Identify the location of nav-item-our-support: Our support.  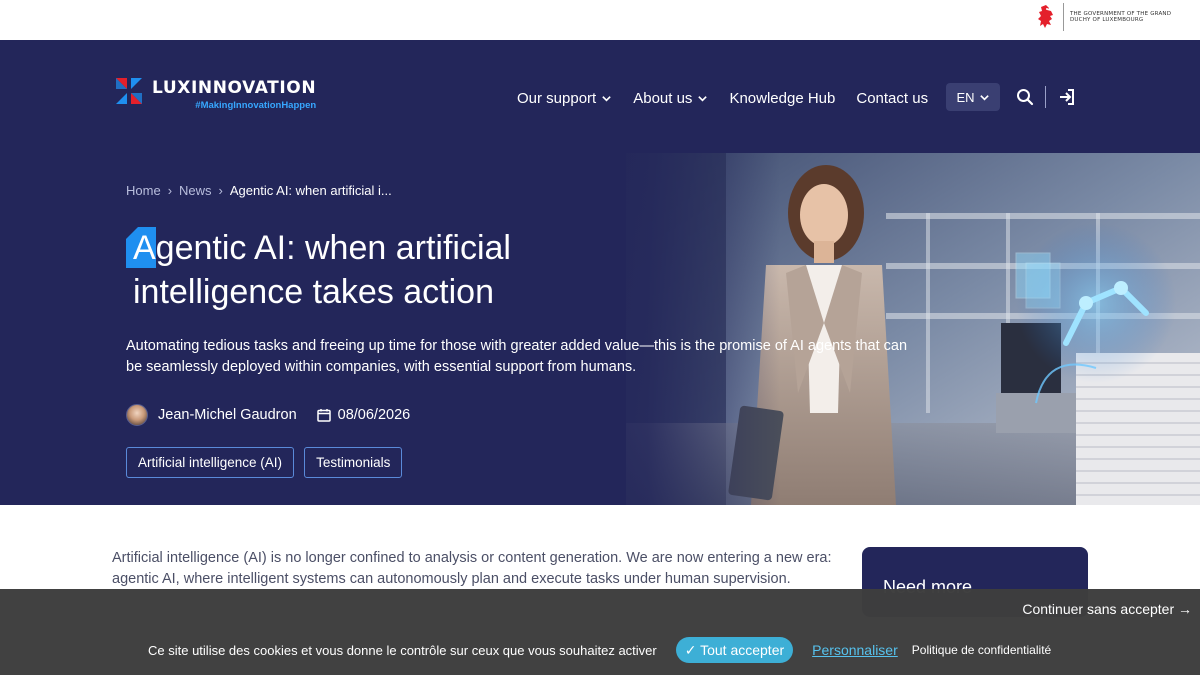
(564, 98).